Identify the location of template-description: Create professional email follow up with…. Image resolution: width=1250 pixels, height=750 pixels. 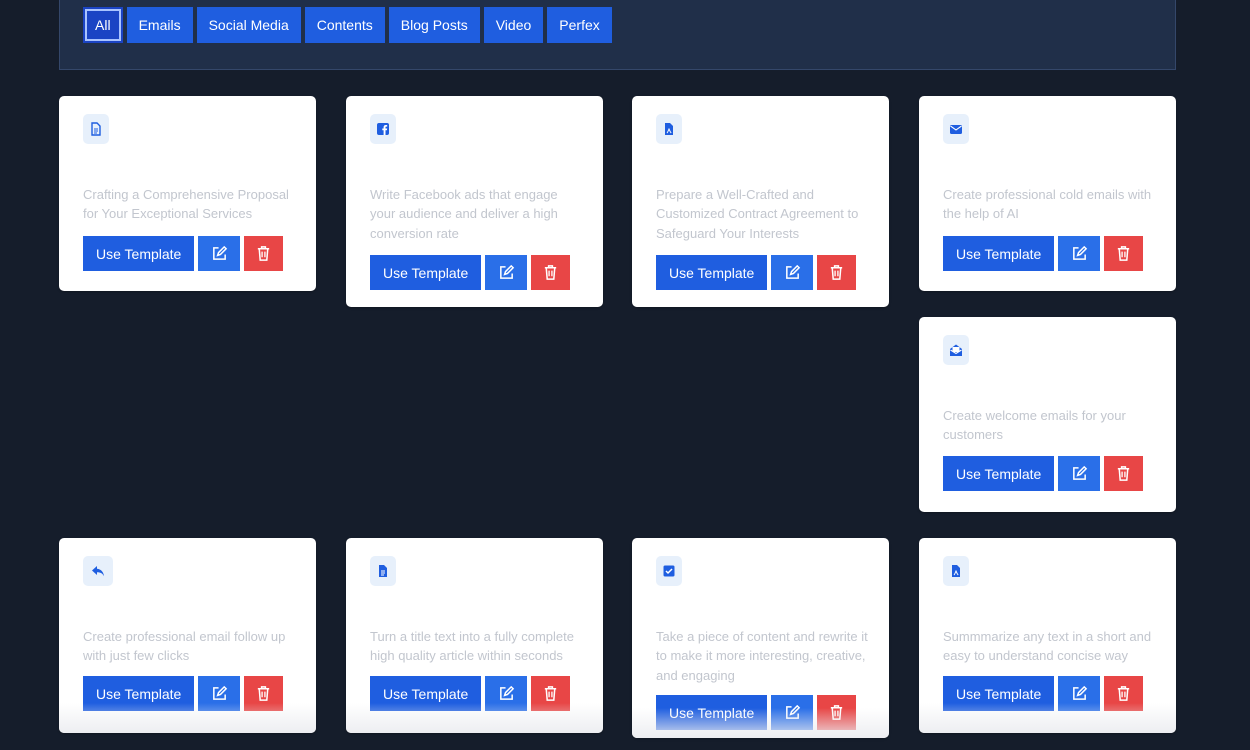
(184, 646).